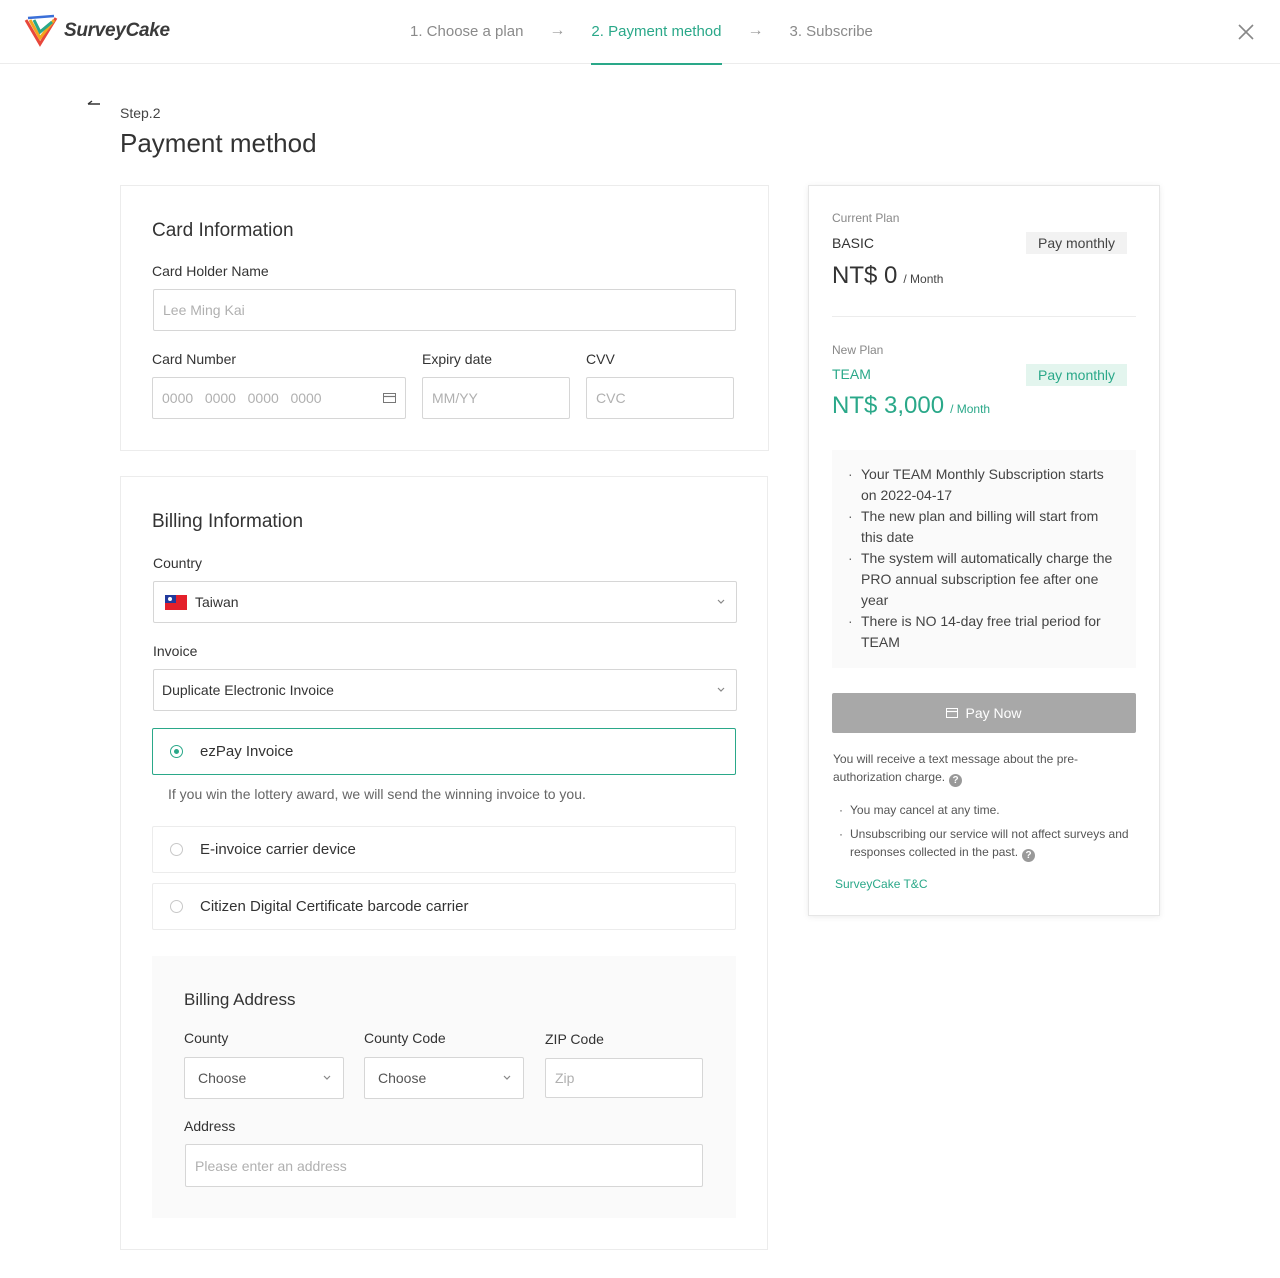 Image resolution: width=1280 pixels, height=1278 pixels. Describe the element at coordinates (210, 271) in the screenshot. I see `card-holder-label: Card Holder Name` at that location.